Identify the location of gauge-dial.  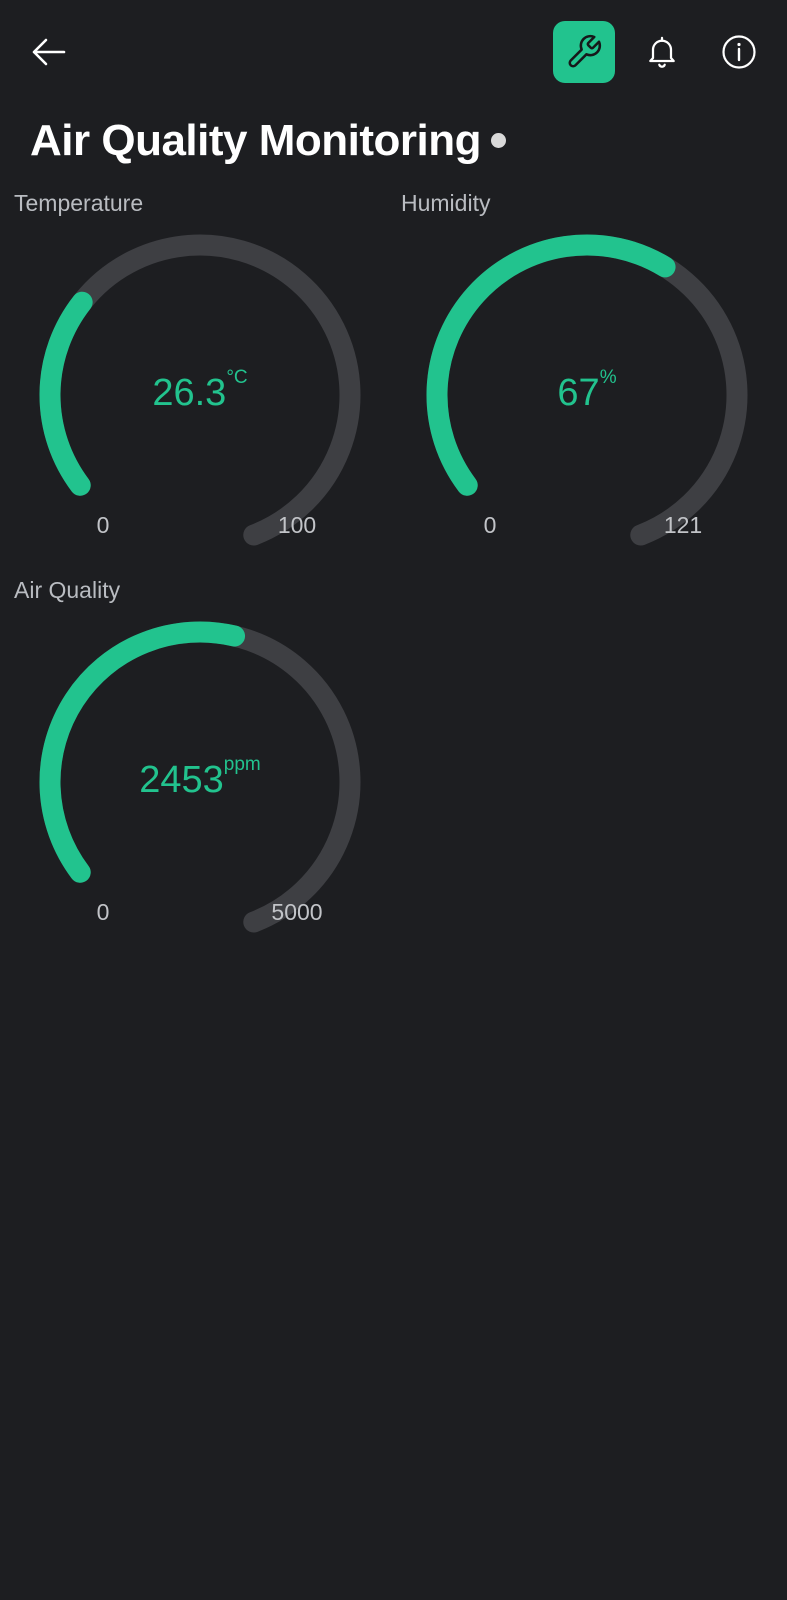
(200, 777).